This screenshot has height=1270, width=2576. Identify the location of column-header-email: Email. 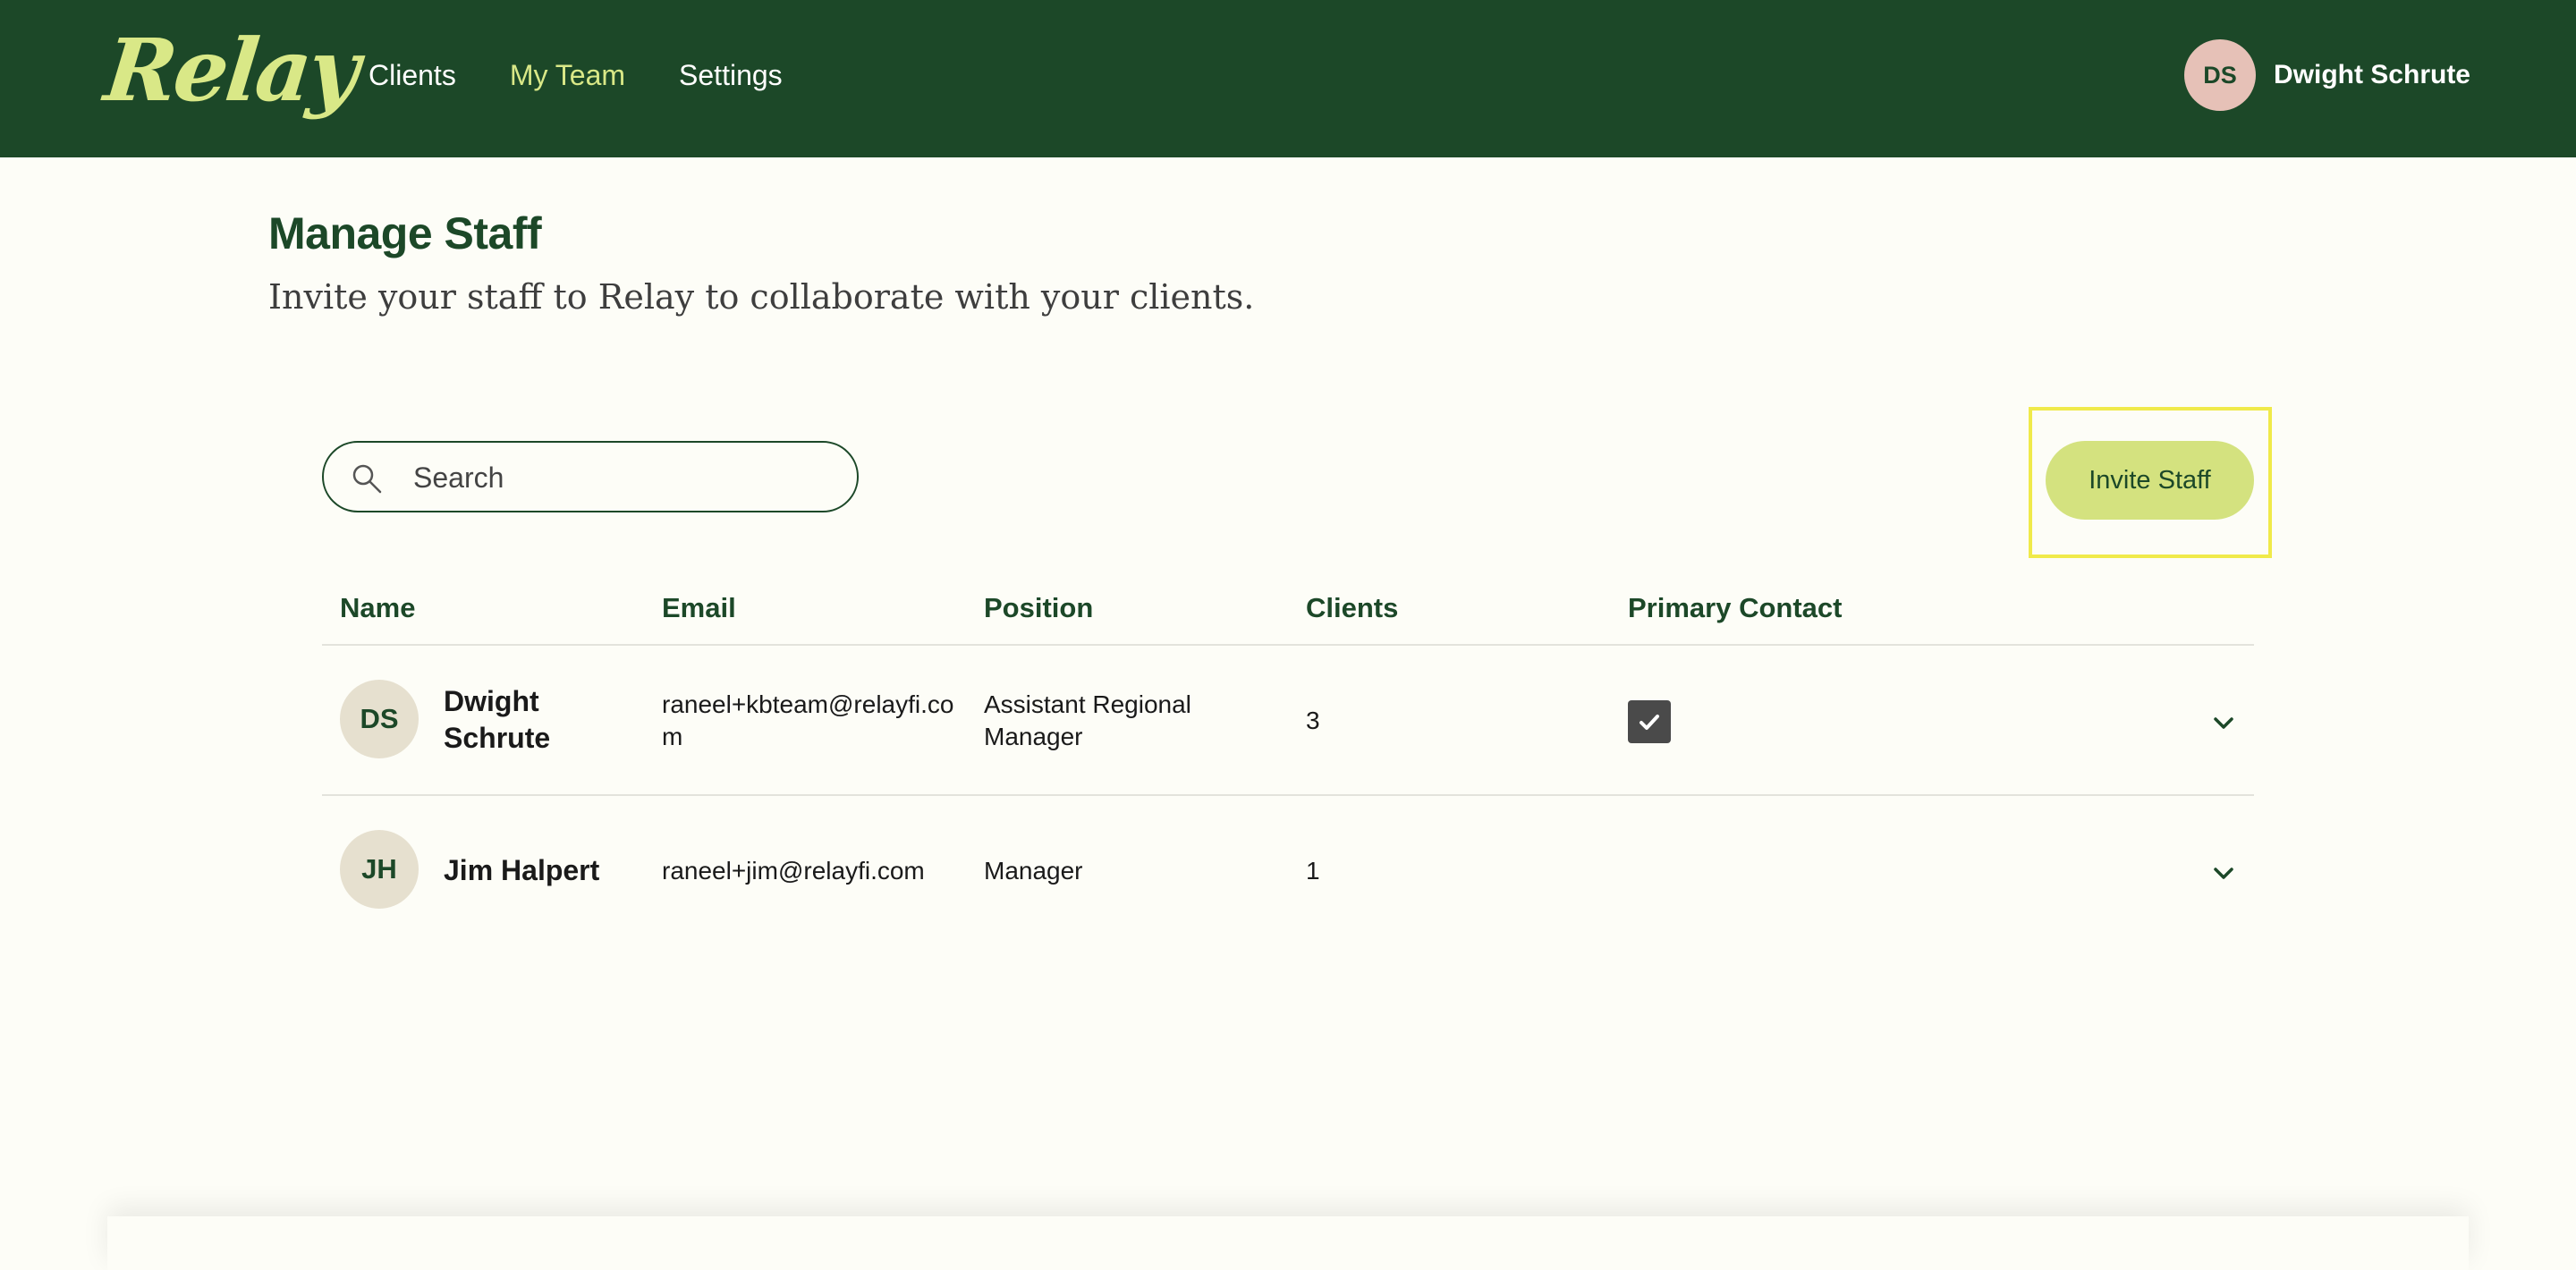
(699, 608).